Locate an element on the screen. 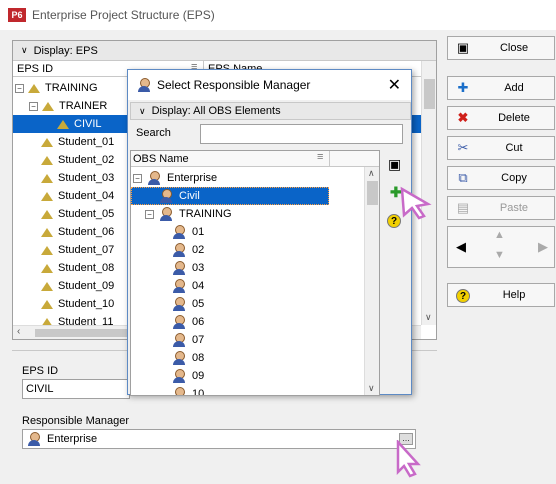 The width and height of the screenshot is (556, 484). obs-row: 01 is located at coordinates (187, 232).